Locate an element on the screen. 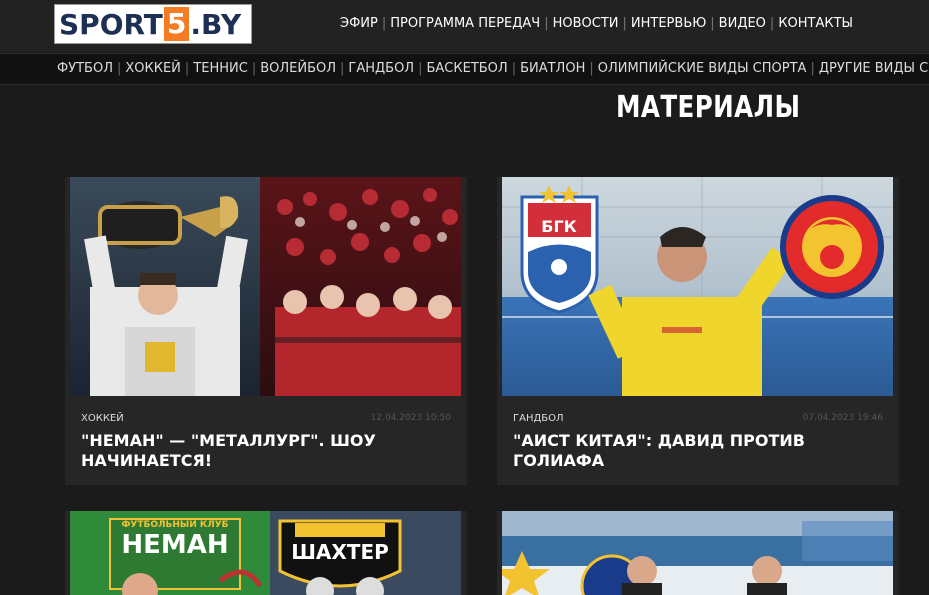  article-card-football: ФУТБОЛЬНЫЙ КЛУБ НЕМАН ШАХТЕР is located at coordinates (266, 553).